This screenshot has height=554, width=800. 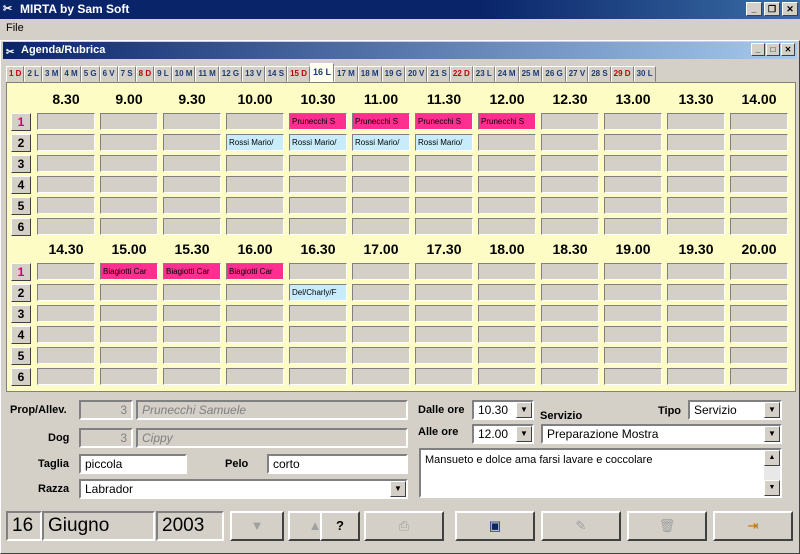 What do you see at coordinates (207, 74) in the screenshot?
I see `tab-day-11: 11 M` at bounding box center [207, 74].